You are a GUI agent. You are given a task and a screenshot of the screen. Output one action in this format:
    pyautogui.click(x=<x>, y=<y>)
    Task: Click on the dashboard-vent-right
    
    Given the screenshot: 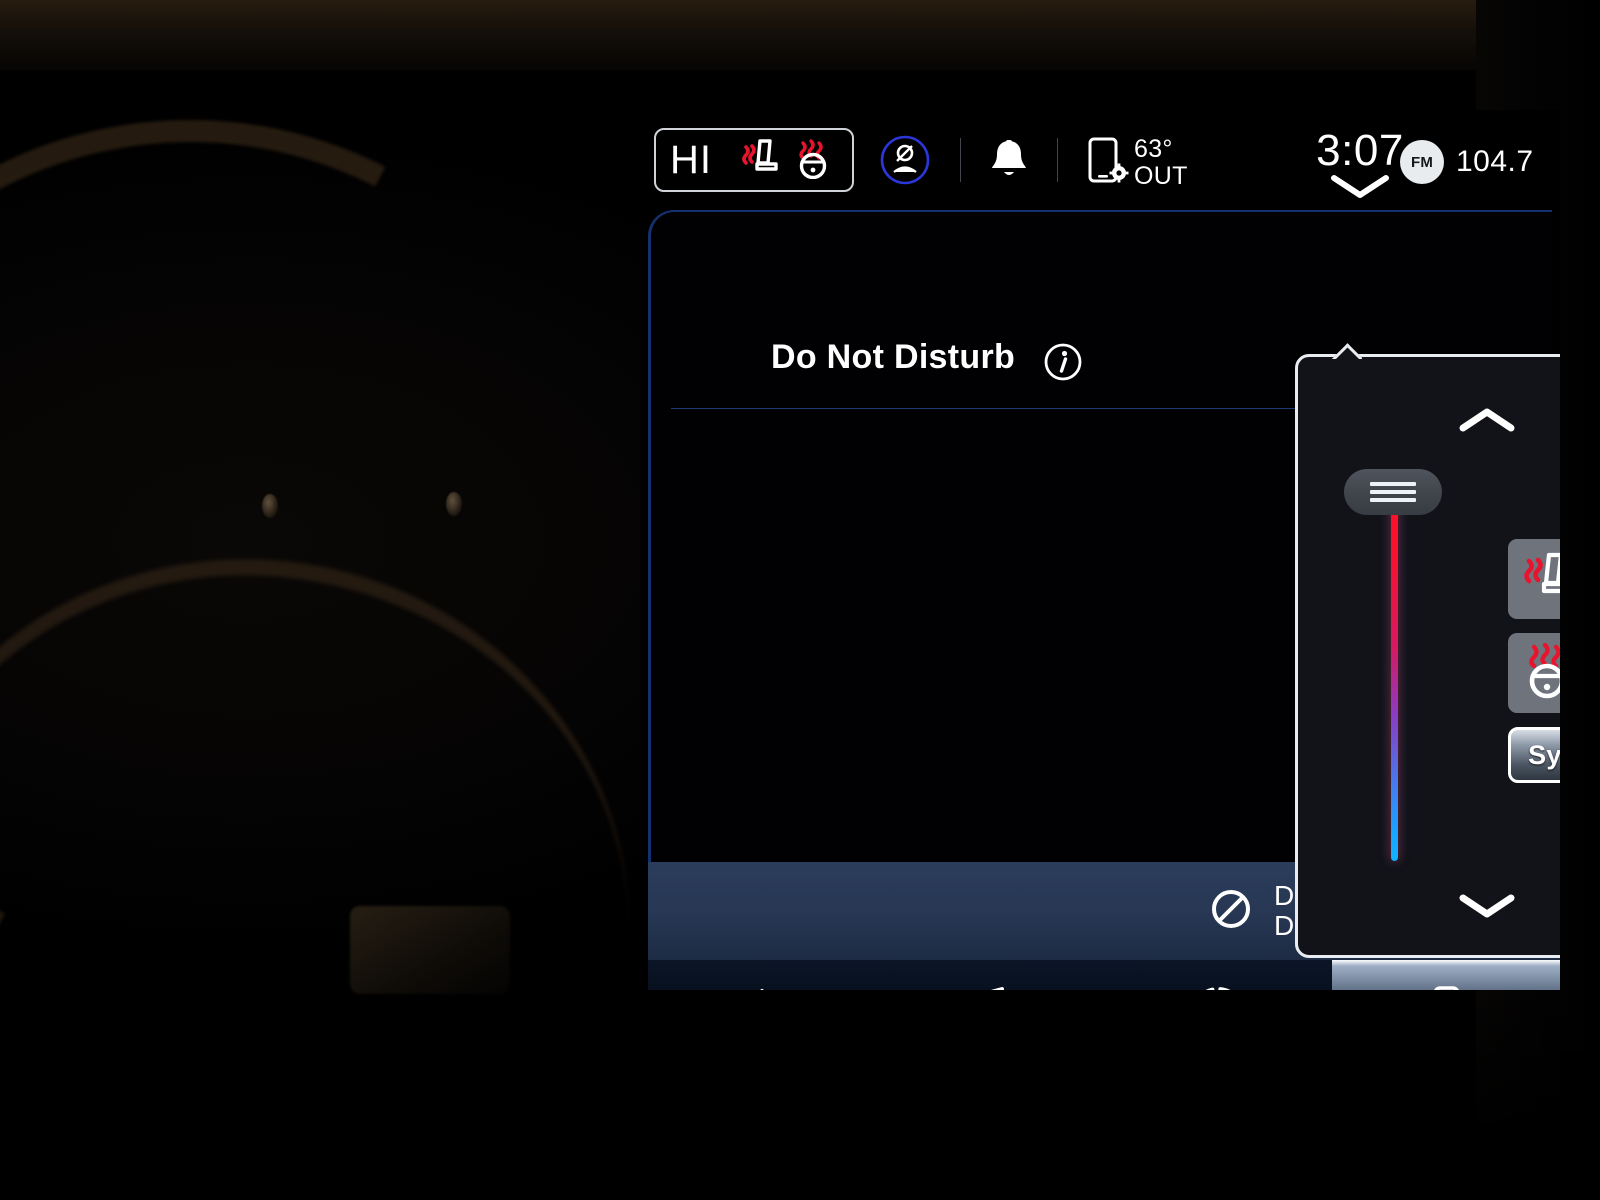 What is the action you would take?
    pyautogui.click(x=454, y=504)
    